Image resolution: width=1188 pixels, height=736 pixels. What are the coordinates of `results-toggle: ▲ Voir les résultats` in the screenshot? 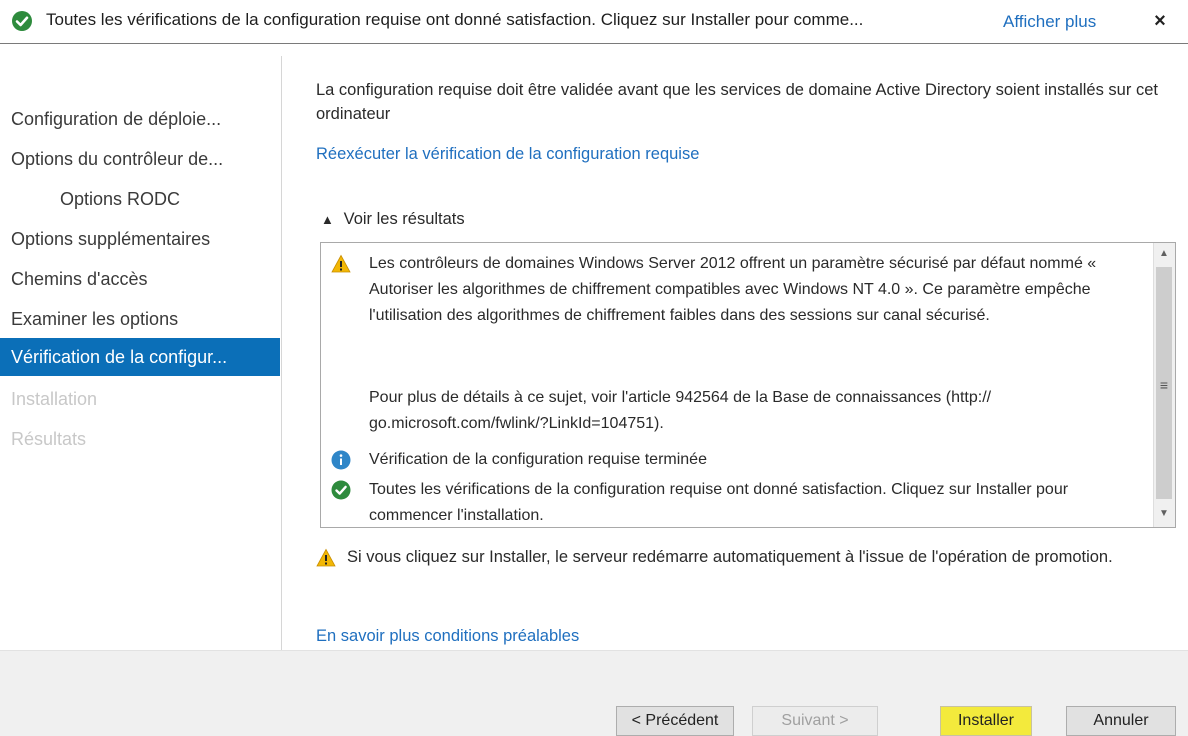 It's located at (393, 219).